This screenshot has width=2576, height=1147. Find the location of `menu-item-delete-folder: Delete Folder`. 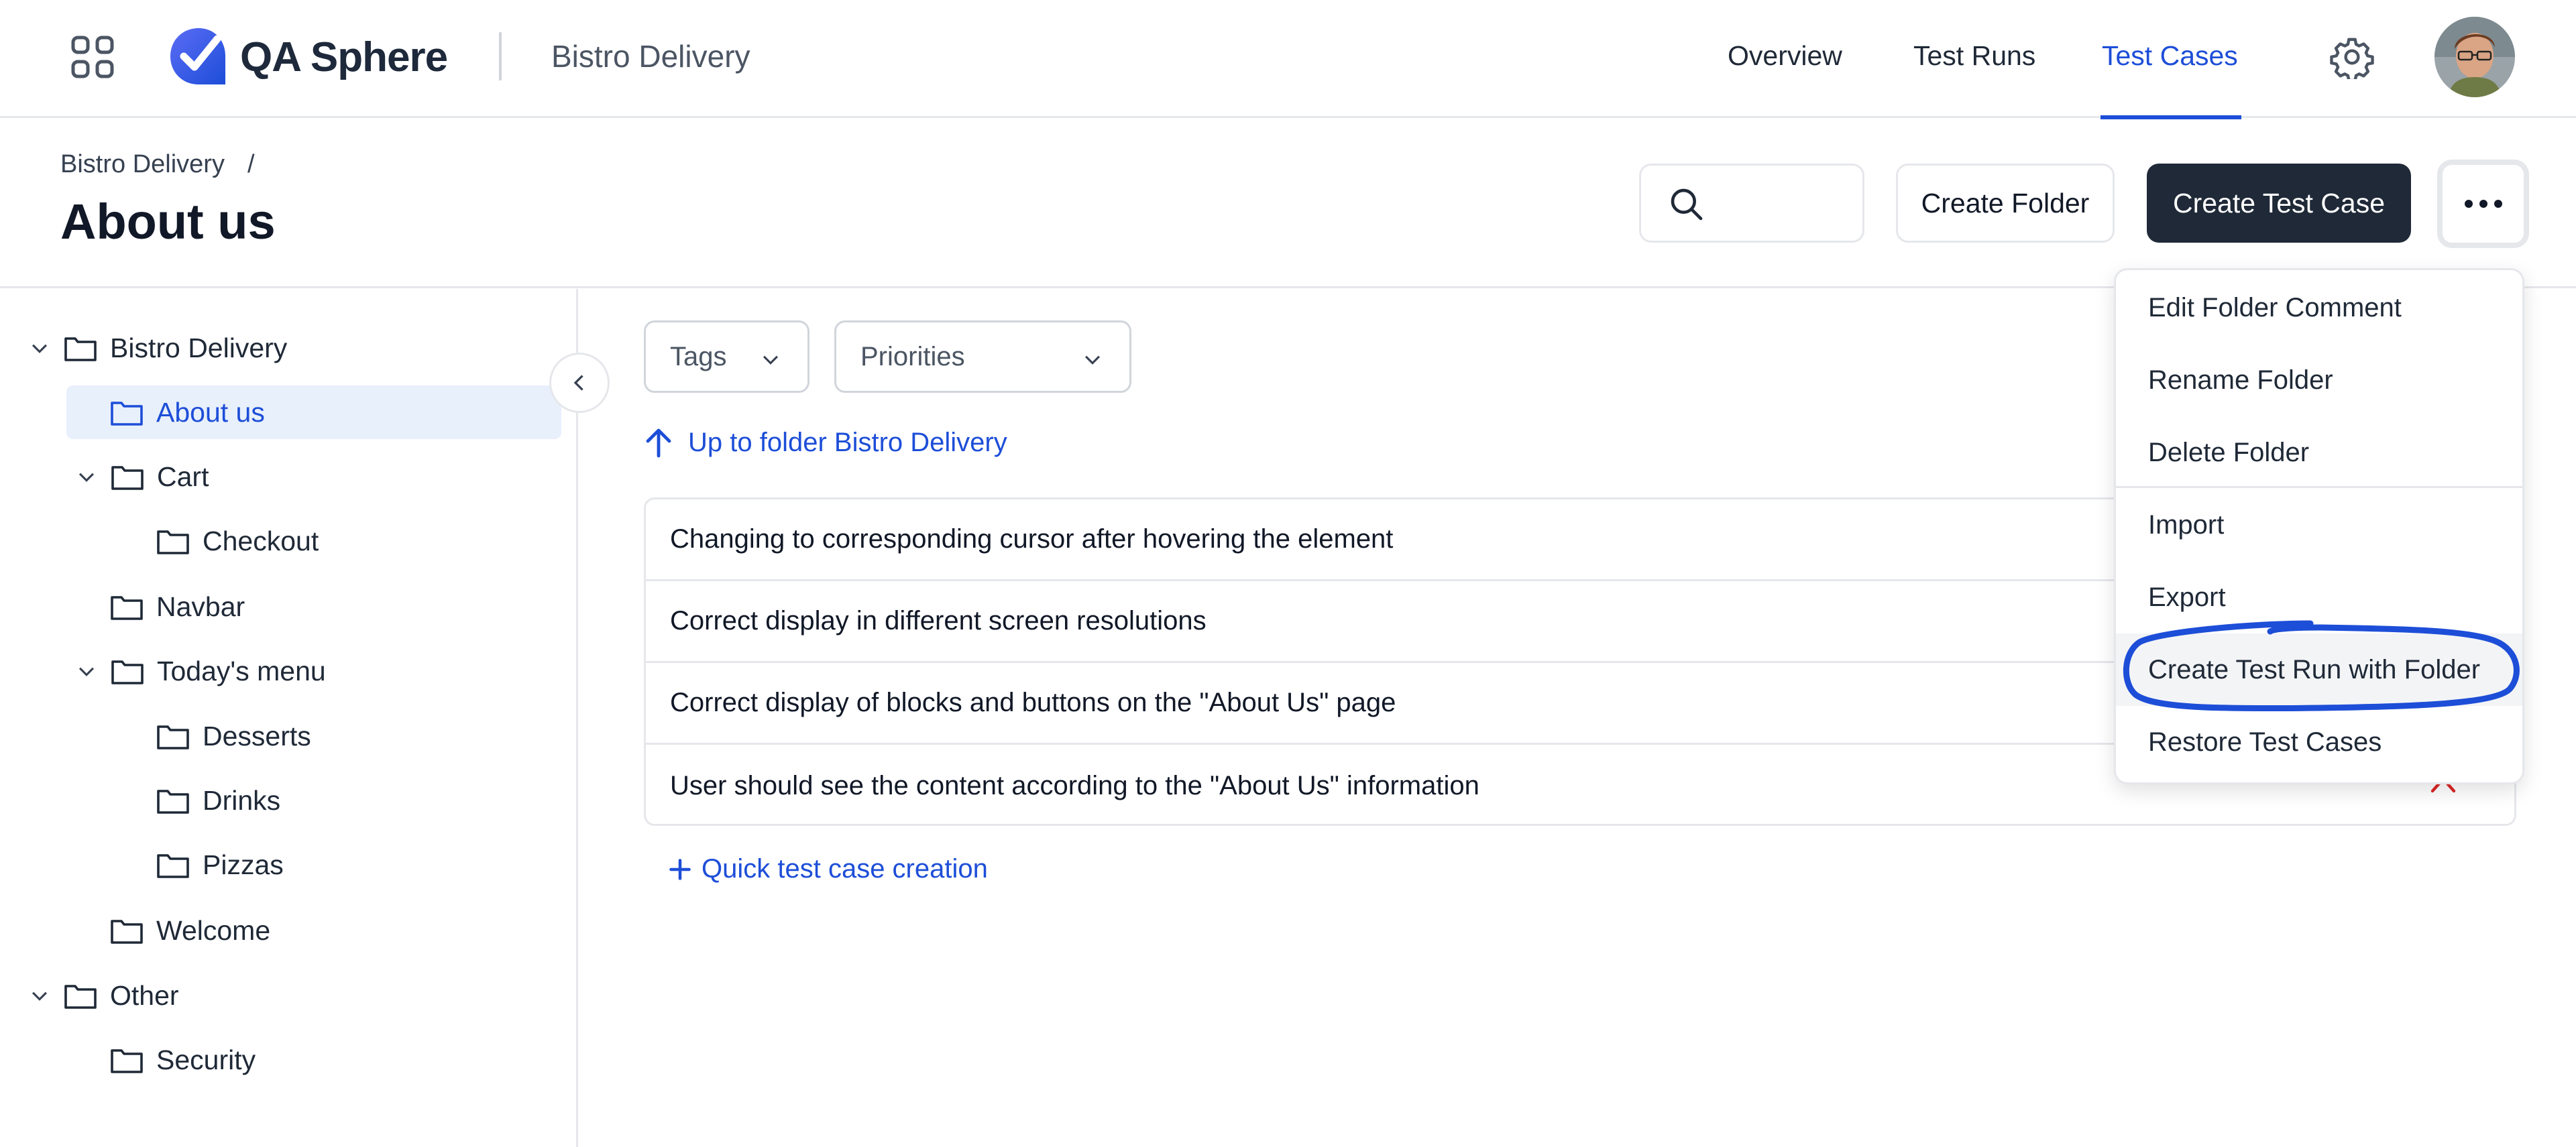

menu-item-delete-folder: Delete Folder is located at coordinates (2319, 452).